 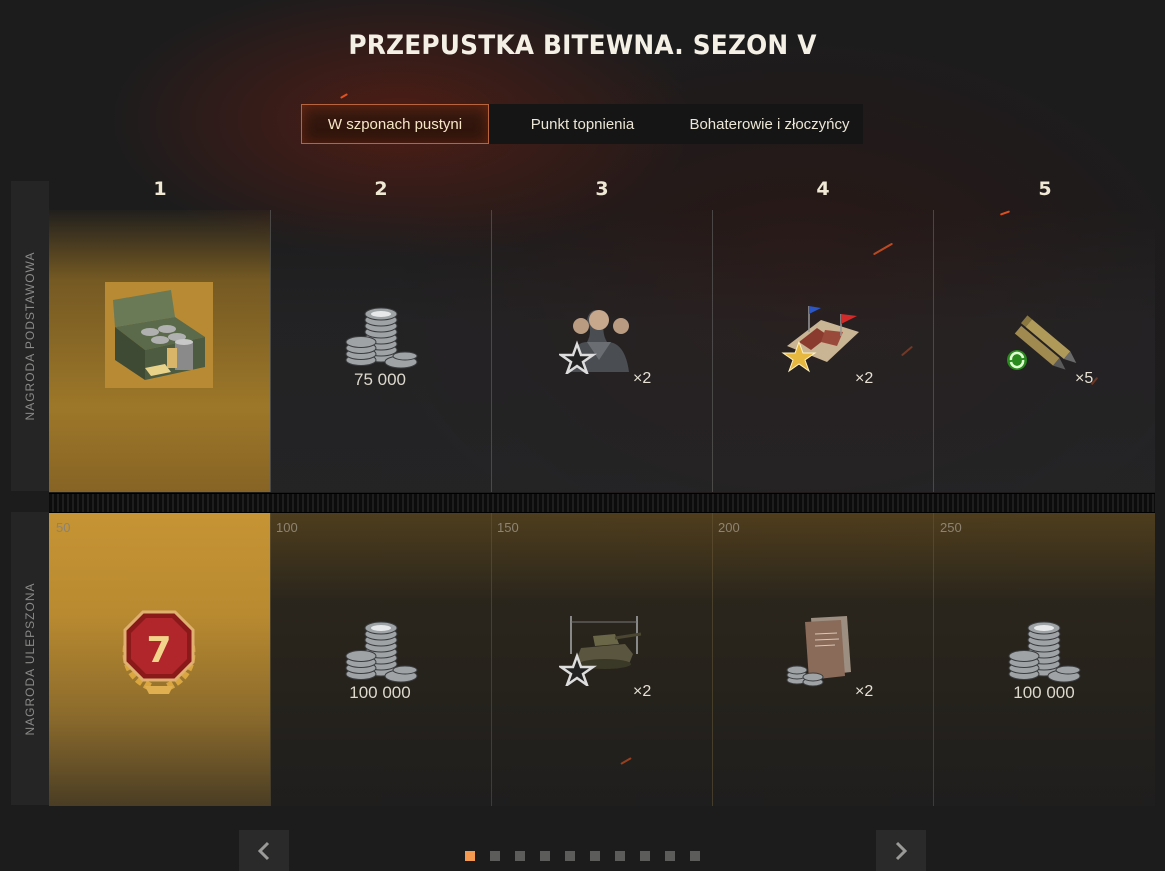 I want to click on supply-box-icon, so click(x=159, y=335).